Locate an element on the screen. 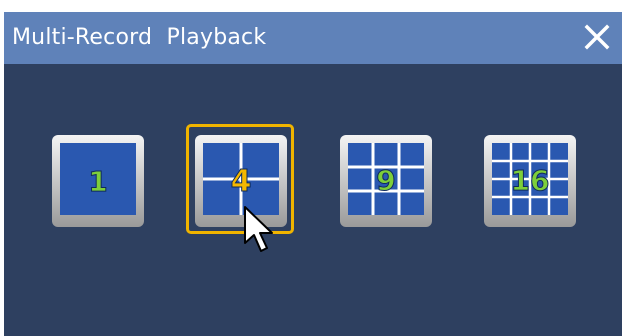 This screenshot has height=336, width=622. layout-9-button: 9 is located at coordinates (386, 181).